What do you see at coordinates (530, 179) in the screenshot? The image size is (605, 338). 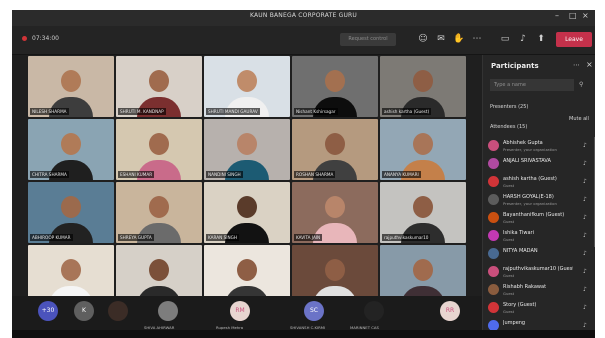 I see `participant-name: ashish kartha (Guest)` at bounding box center [530, 179].